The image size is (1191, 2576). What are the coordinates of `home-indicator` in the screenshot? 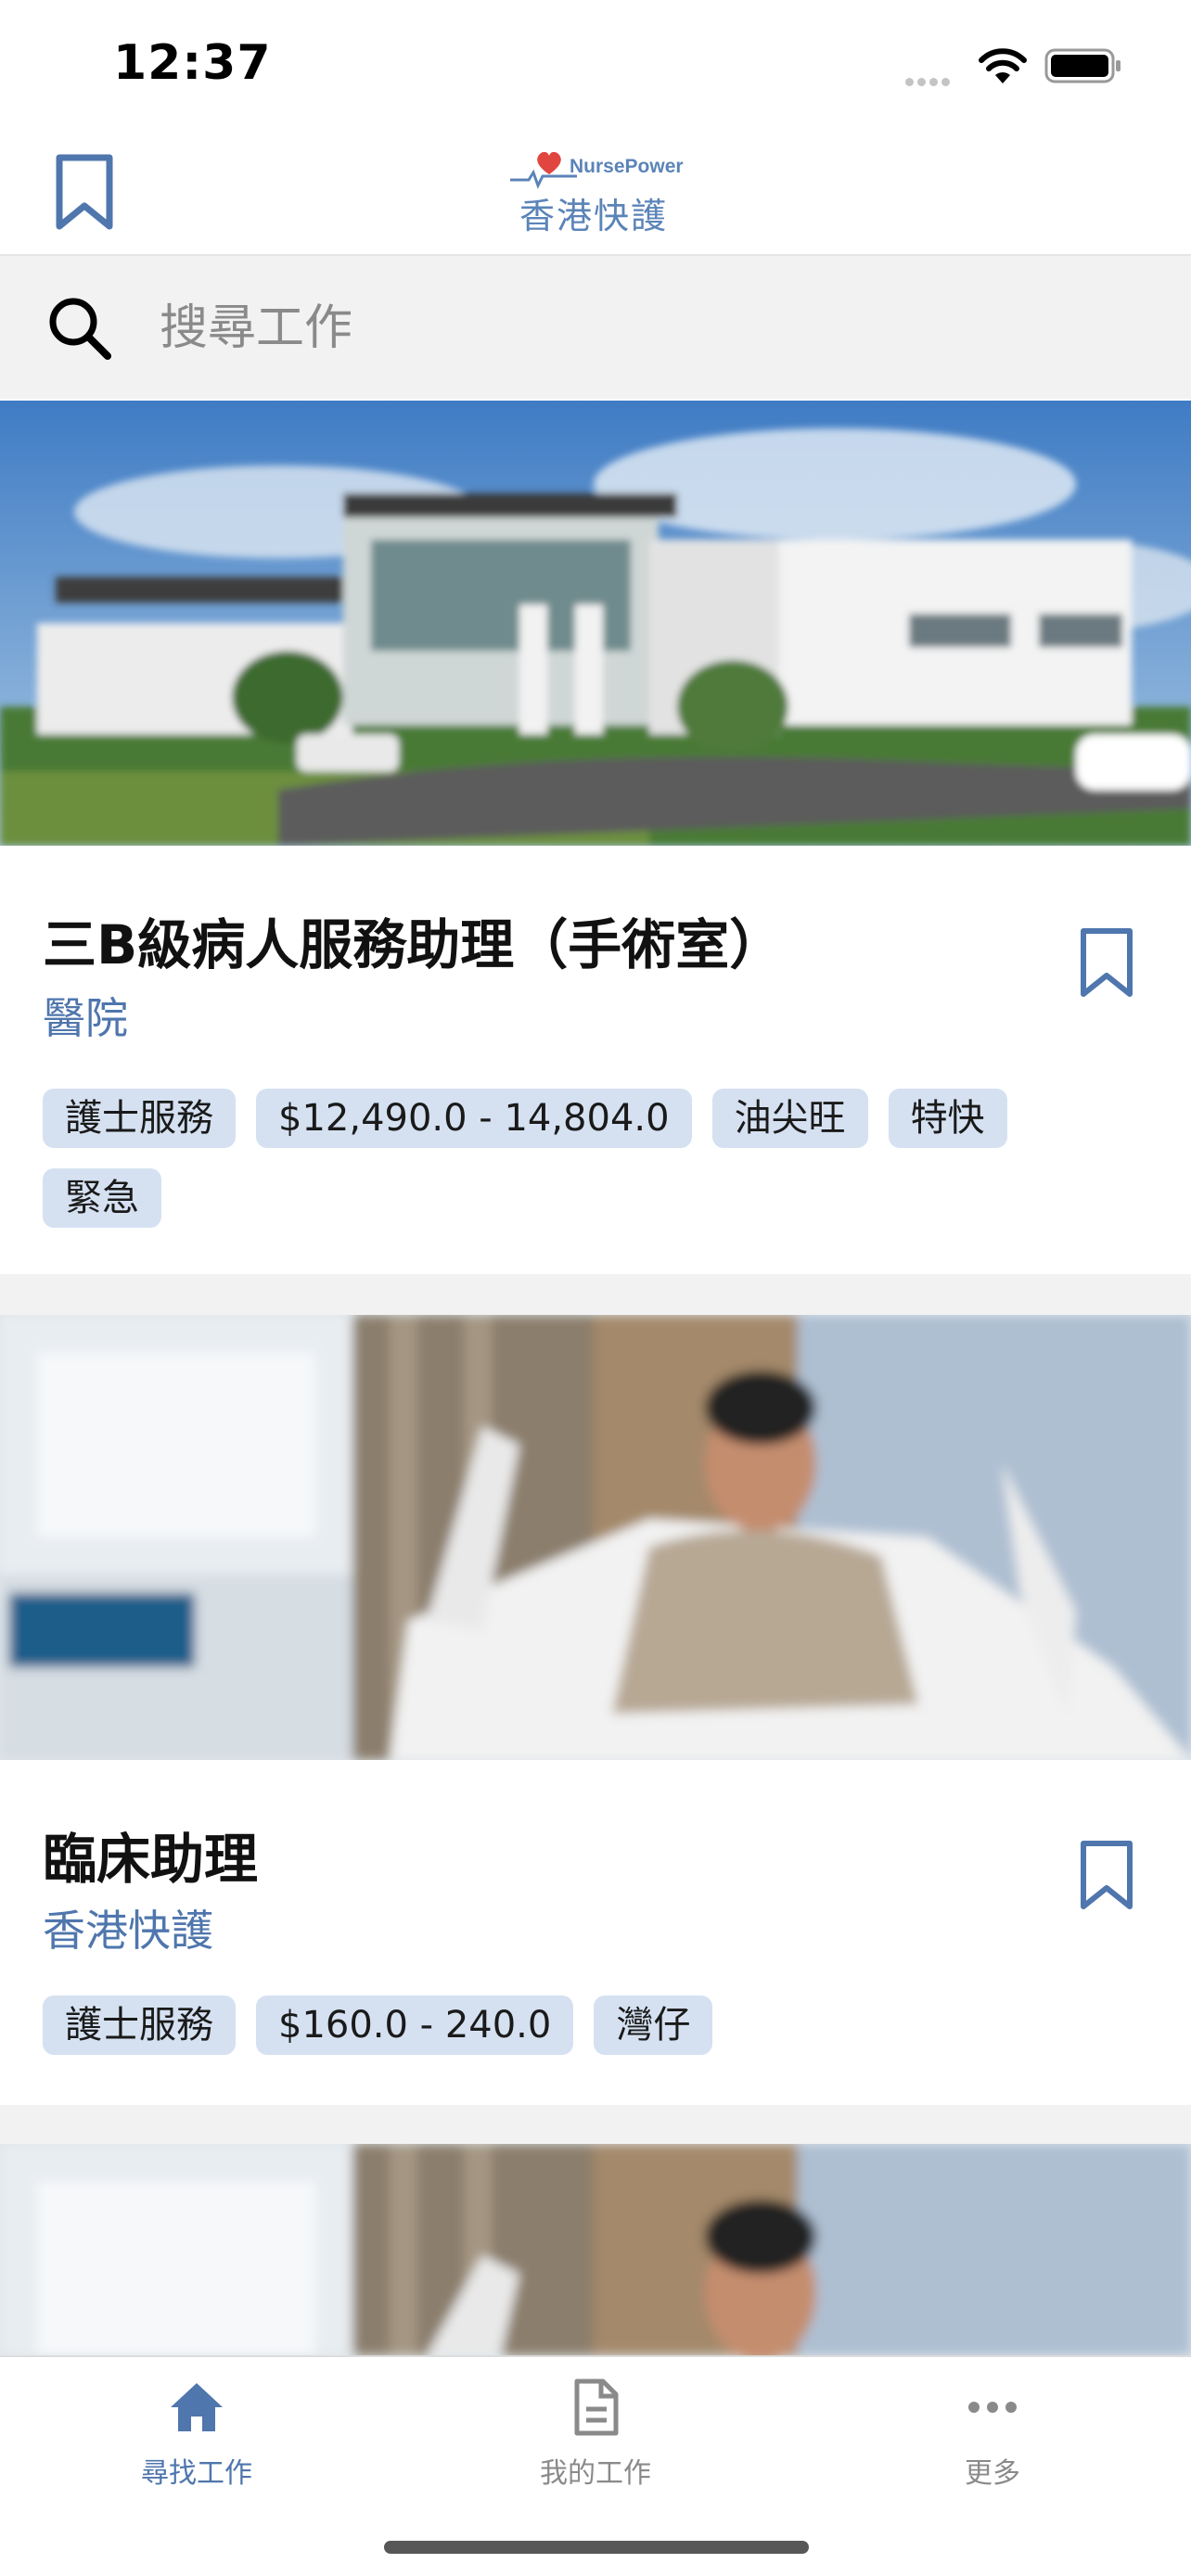 It's located at (597, 2547).